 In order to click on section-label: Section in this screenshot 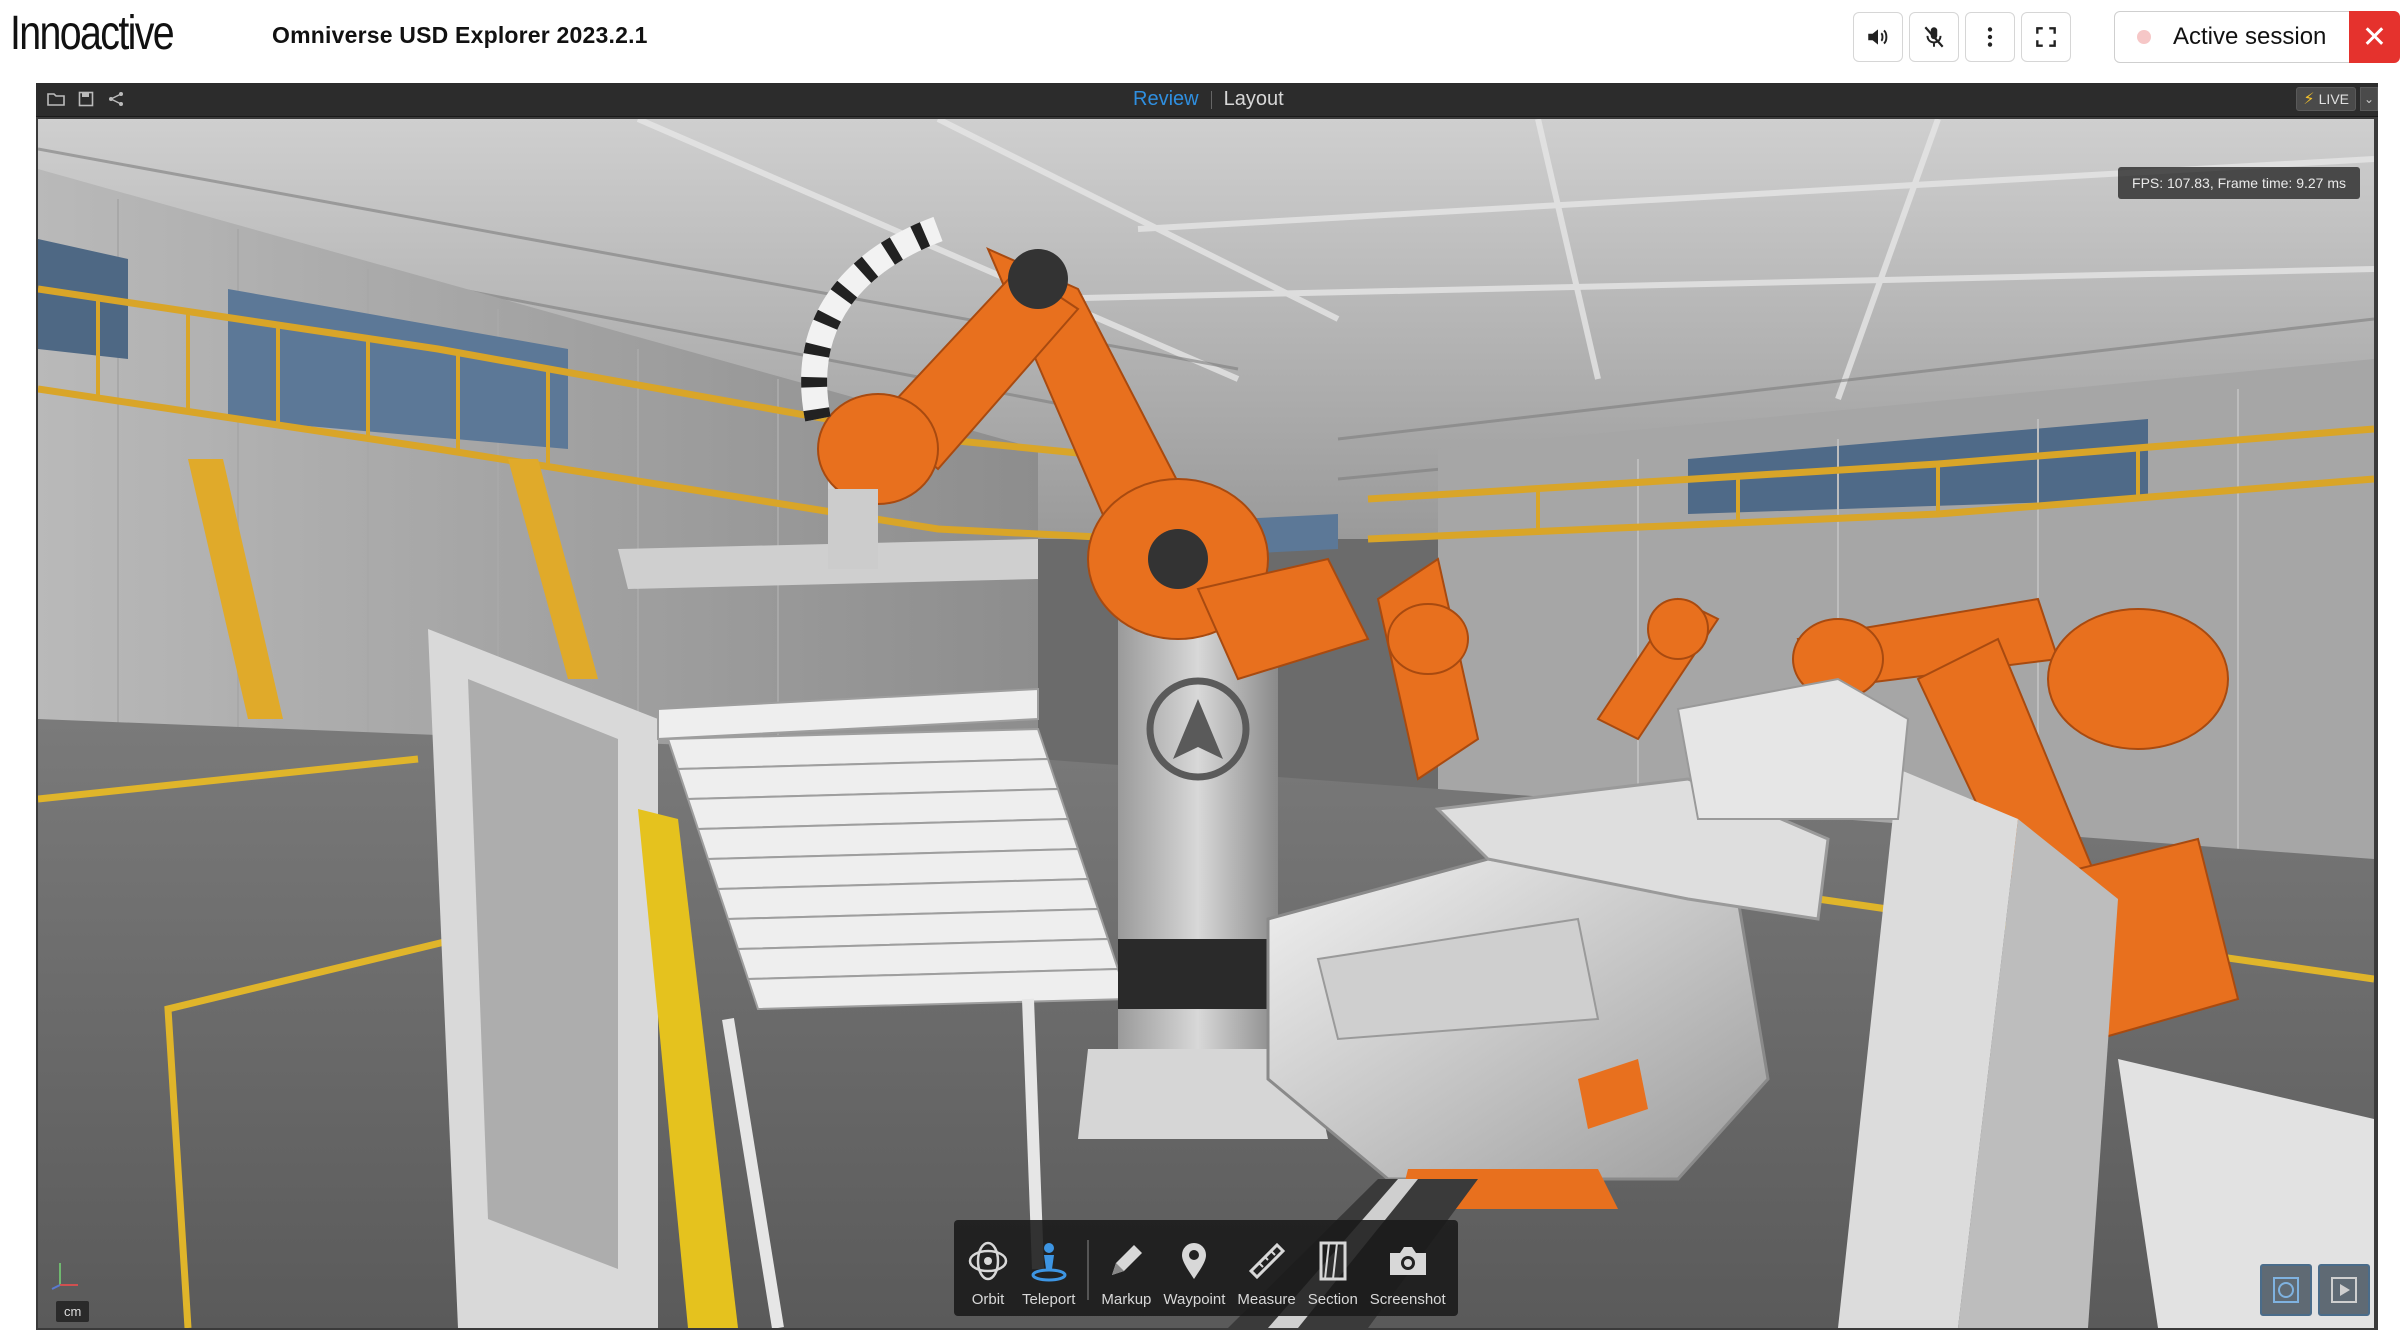, I will do `click(1332, 1299)`.